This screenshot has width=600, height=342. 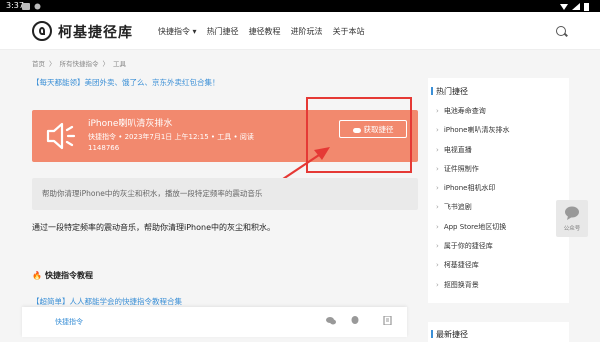 What do you see at coordinates (501, 173) in the screenshot?
I see `sidebar-item: 证件照制作` at bounding box center [501, 173].